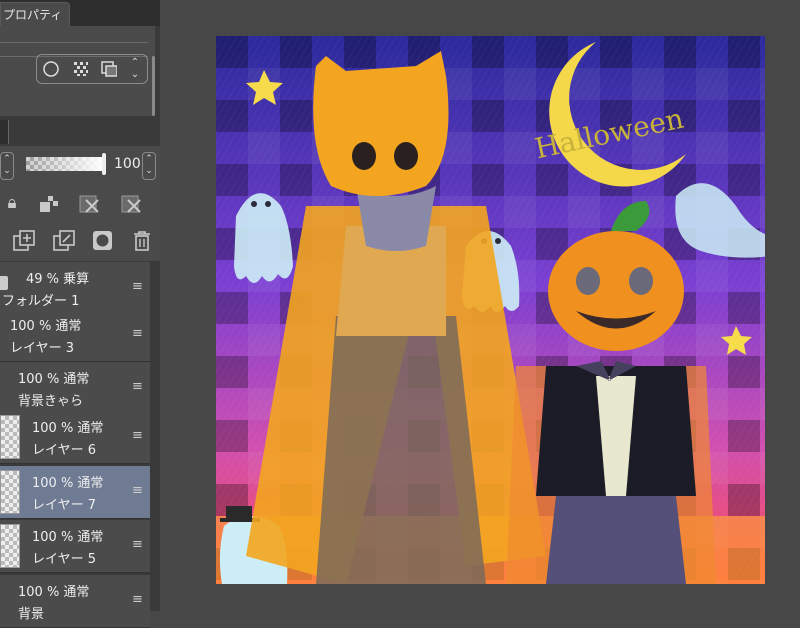  I want to click on properties-scrollbar, so click(153, 86).